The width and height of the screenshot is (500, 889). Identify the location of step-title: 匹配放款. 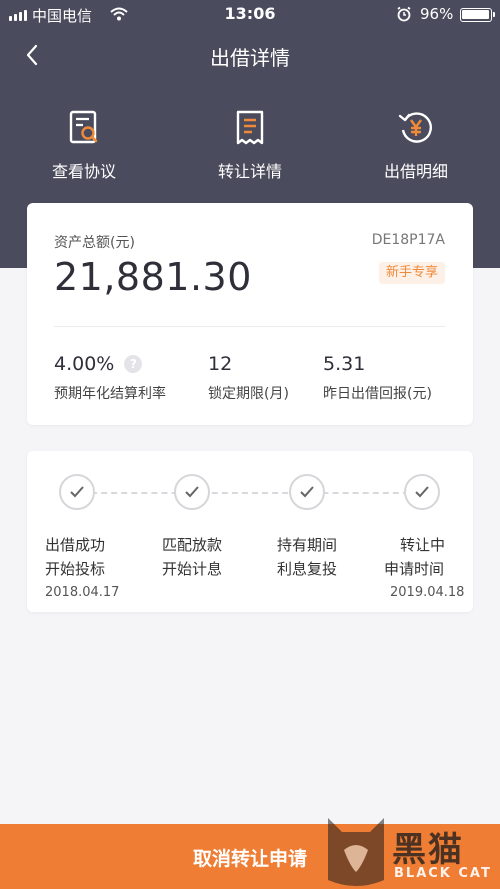
(192, 545).